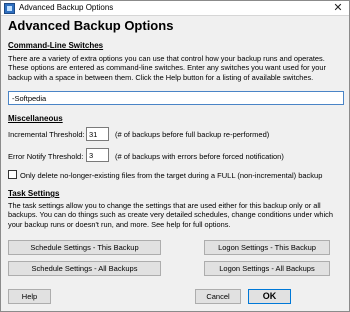 The image size is (350, 312). Describe the element at coordinates (29, 296) in the screenshot. I see `help-button: Help` at that location.